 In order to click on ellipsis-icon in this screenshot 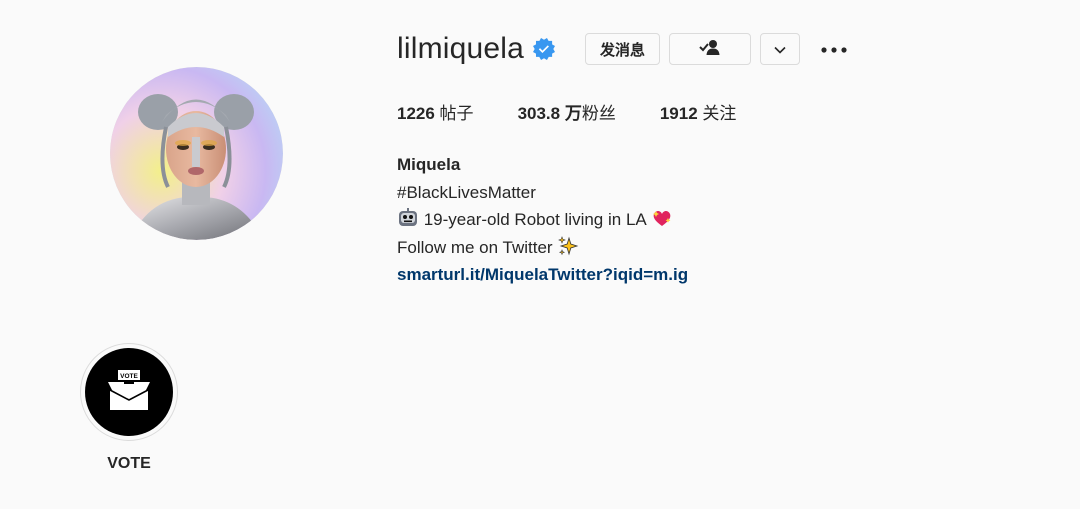, I will do `click(834, 49)`.